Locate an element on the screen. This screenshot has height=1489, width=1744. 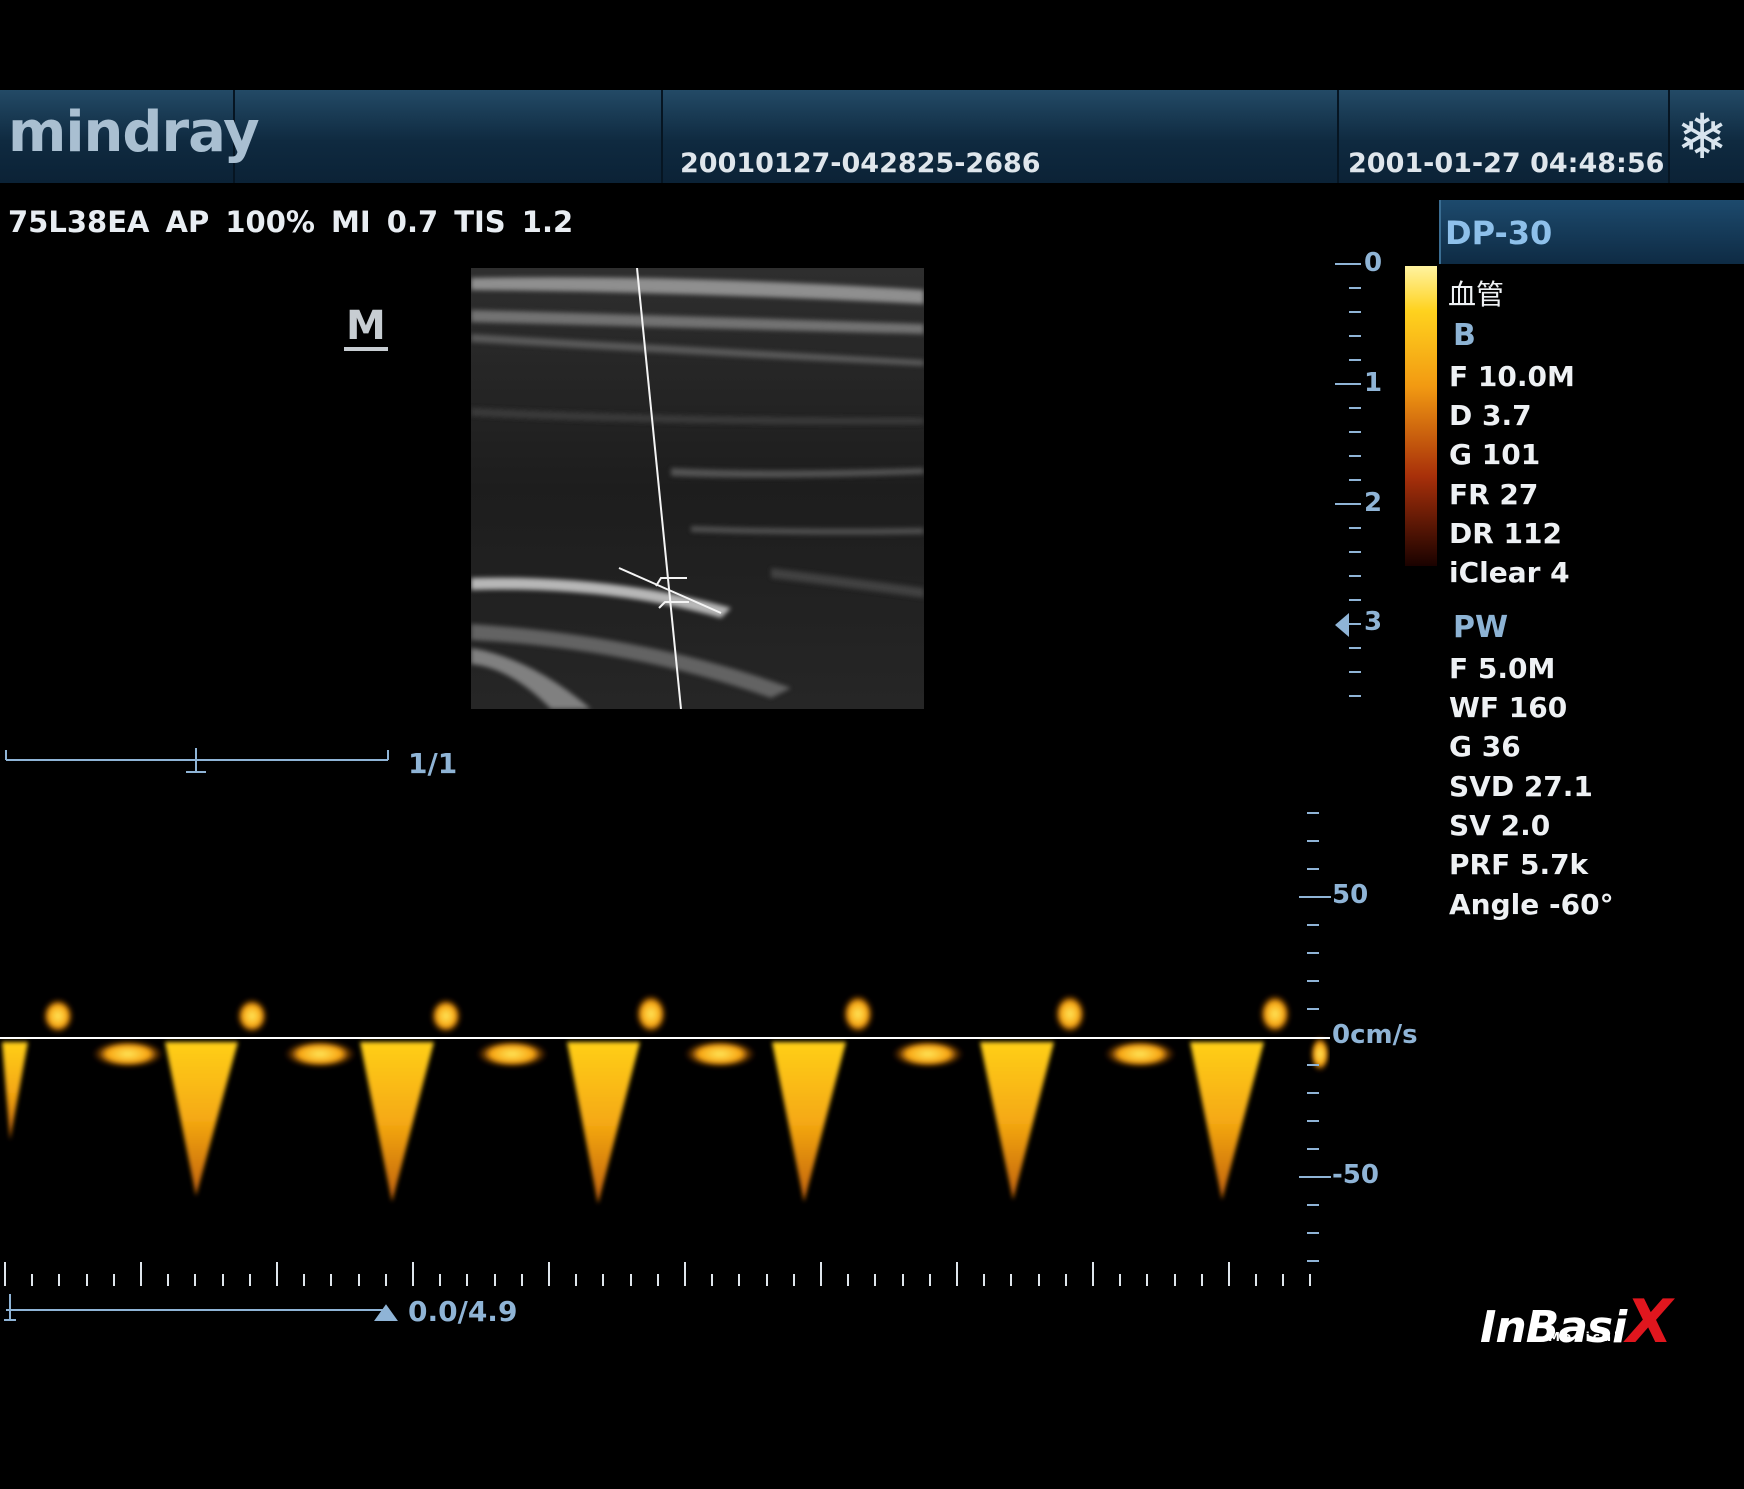
doppler-spectrum is located at coordinates (665, 1099).